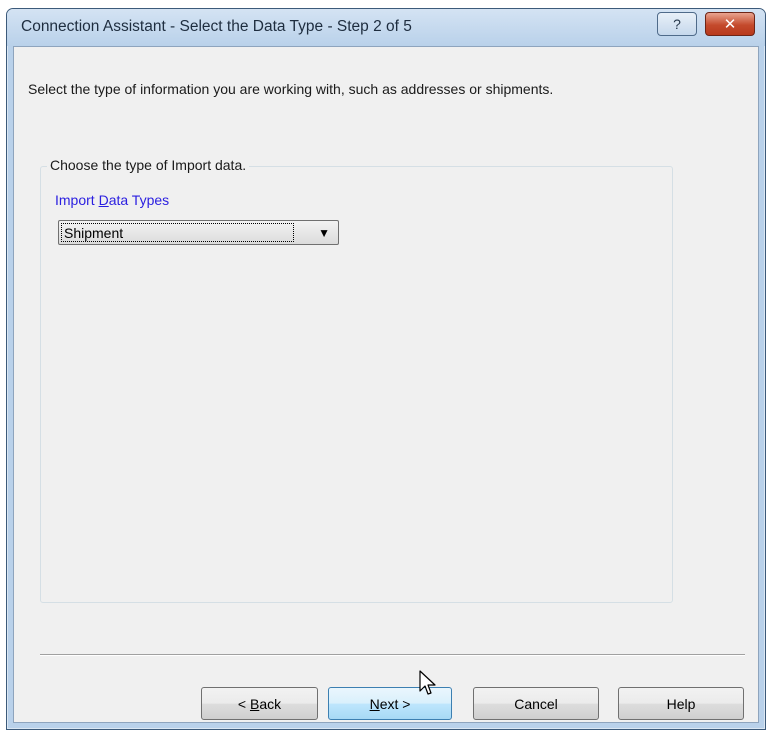 This screenshot has width=774, height=736. What do you see at coordinates (392, 655) in the screenshot?
I see `footer-separator` at bounding box center [392, 655].